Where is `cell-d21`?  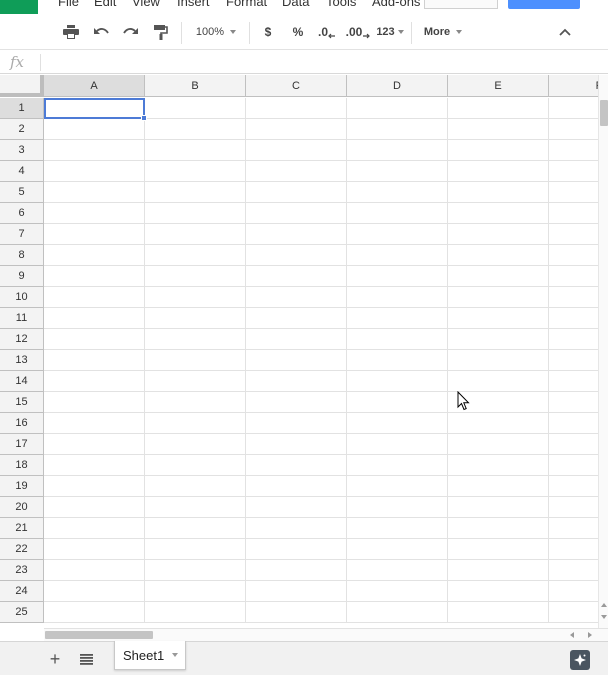 cell-d21 is located at coordinates (397, 528).